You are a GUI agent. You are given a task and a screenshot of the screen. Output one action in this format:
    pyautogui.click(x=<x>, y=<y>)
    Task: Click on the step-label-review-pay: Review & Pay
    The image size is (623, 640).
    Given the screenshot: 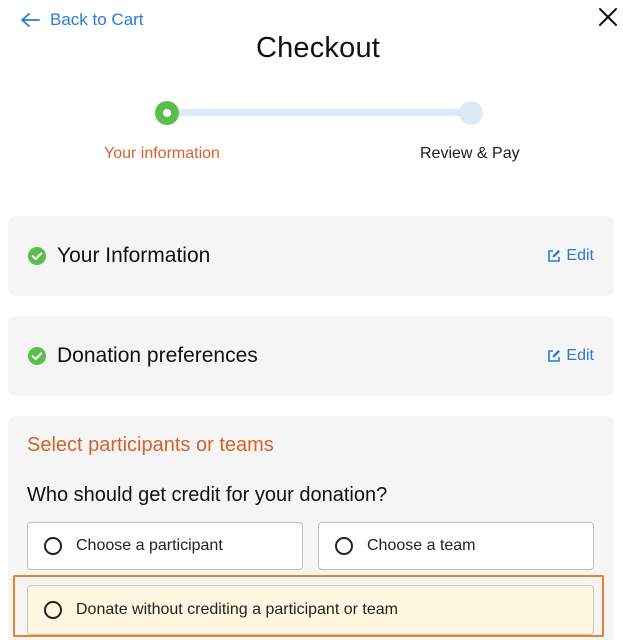 What is the action you would take?
    pyautogui.click(x=470, y=153)
    